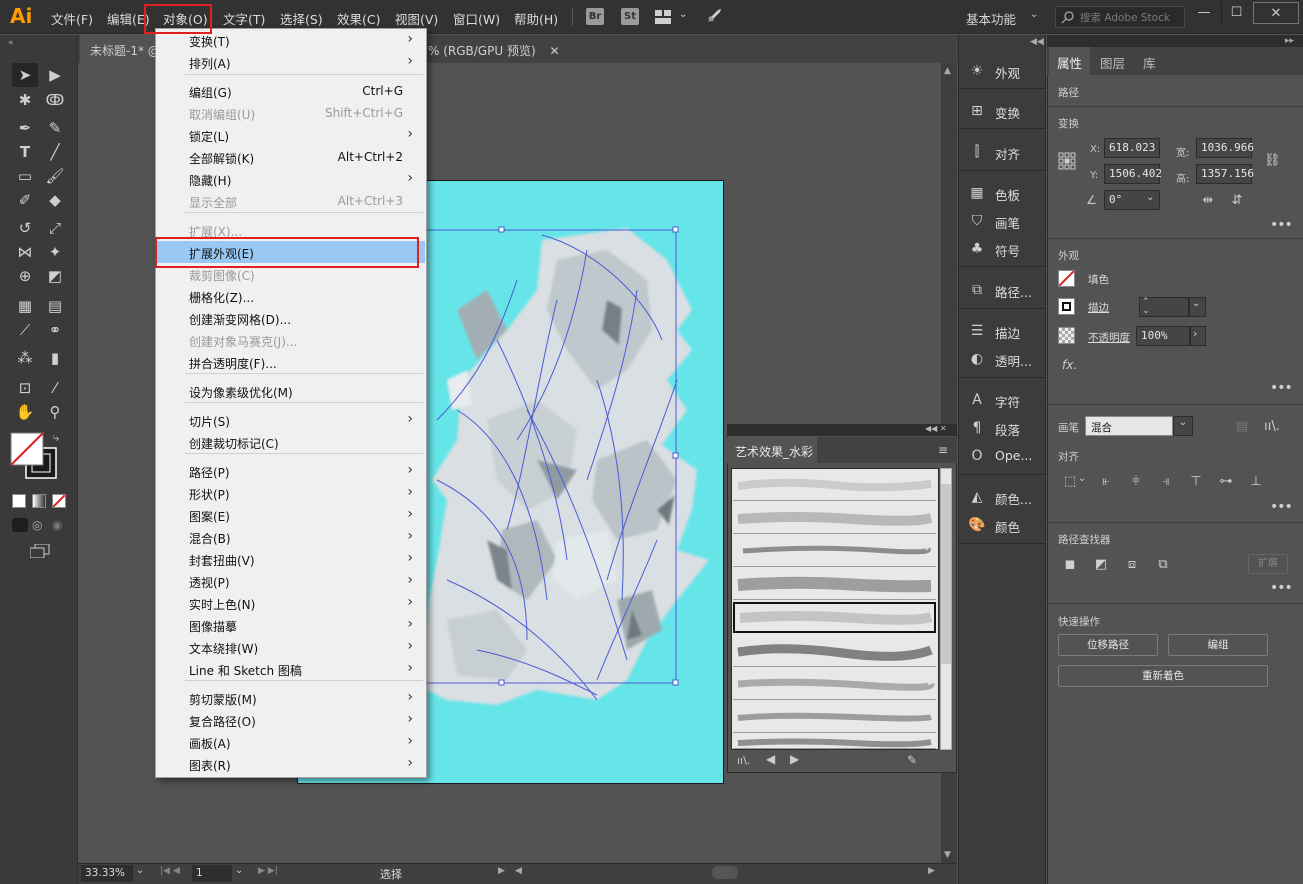 Image resolution: width=1303 pixels, height=884 pixels. Describe the element at coordinates (20, 525) in the screenshot. I see `draw-normal-icon` at that location.